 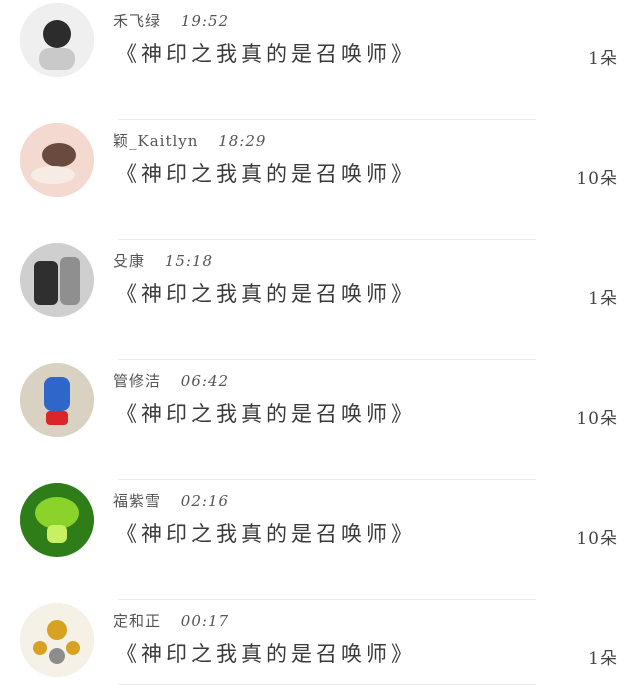 I want to click on sender-meta: 颖_Kaitlyn 18:29, so click(x=189, y=140).